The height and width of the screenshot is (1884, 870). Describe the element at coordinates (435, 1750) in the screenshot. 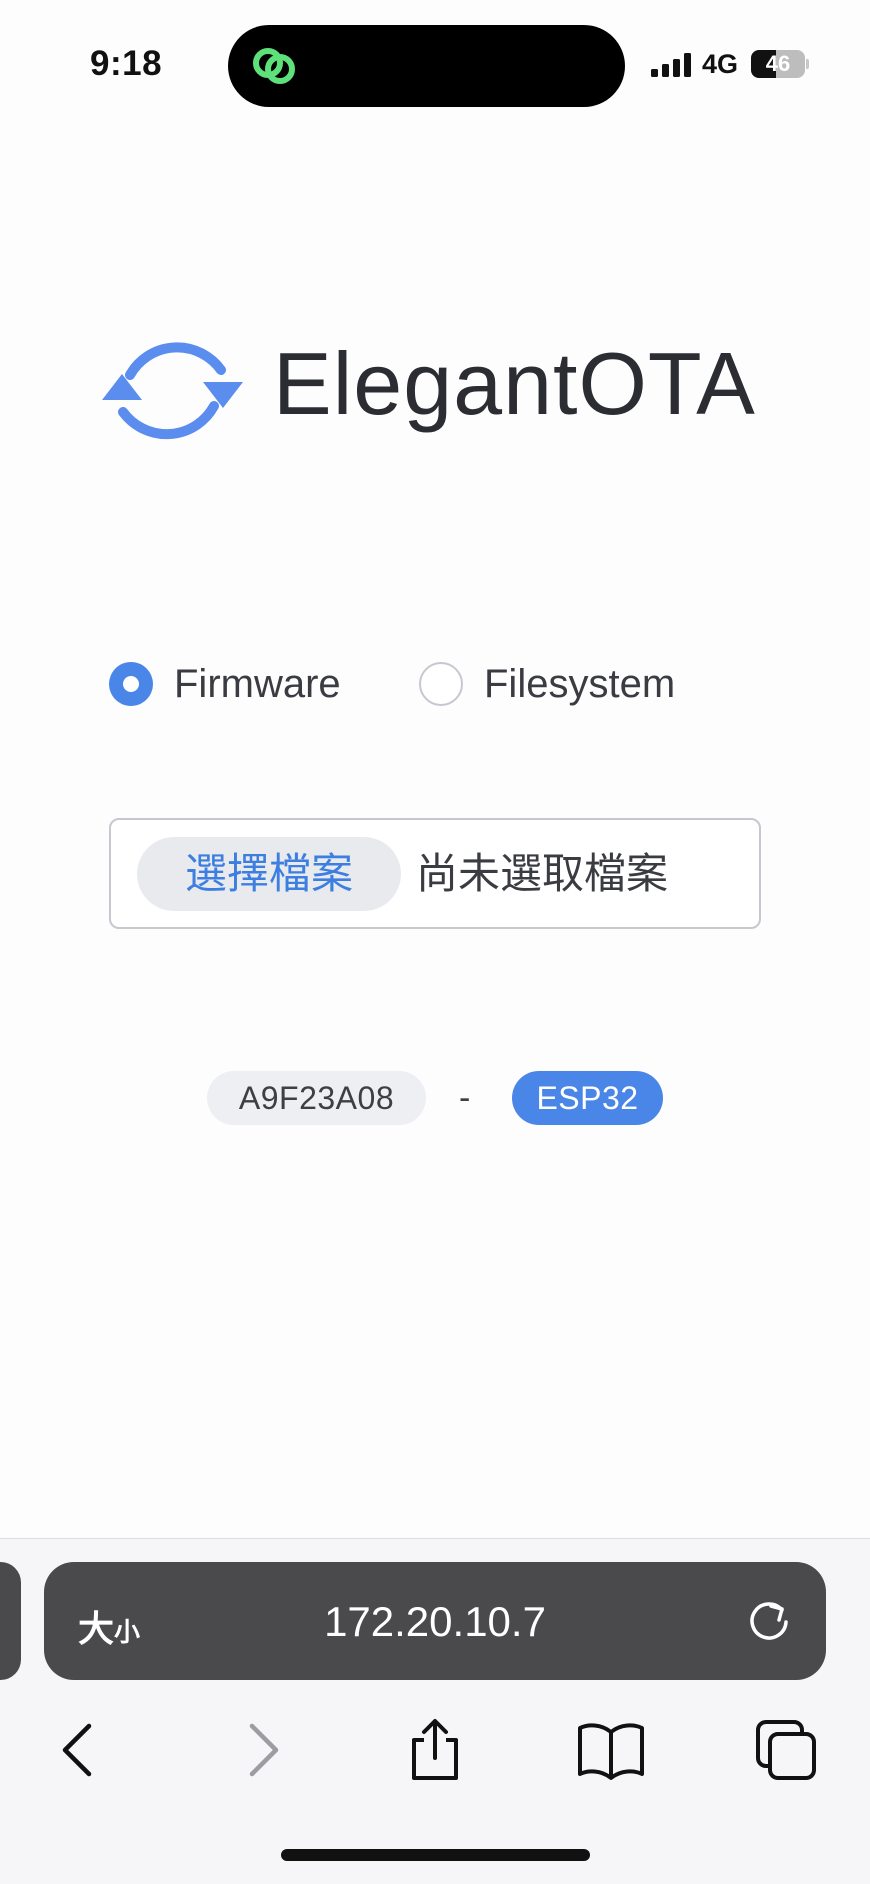

I see `share-icon` at that location.